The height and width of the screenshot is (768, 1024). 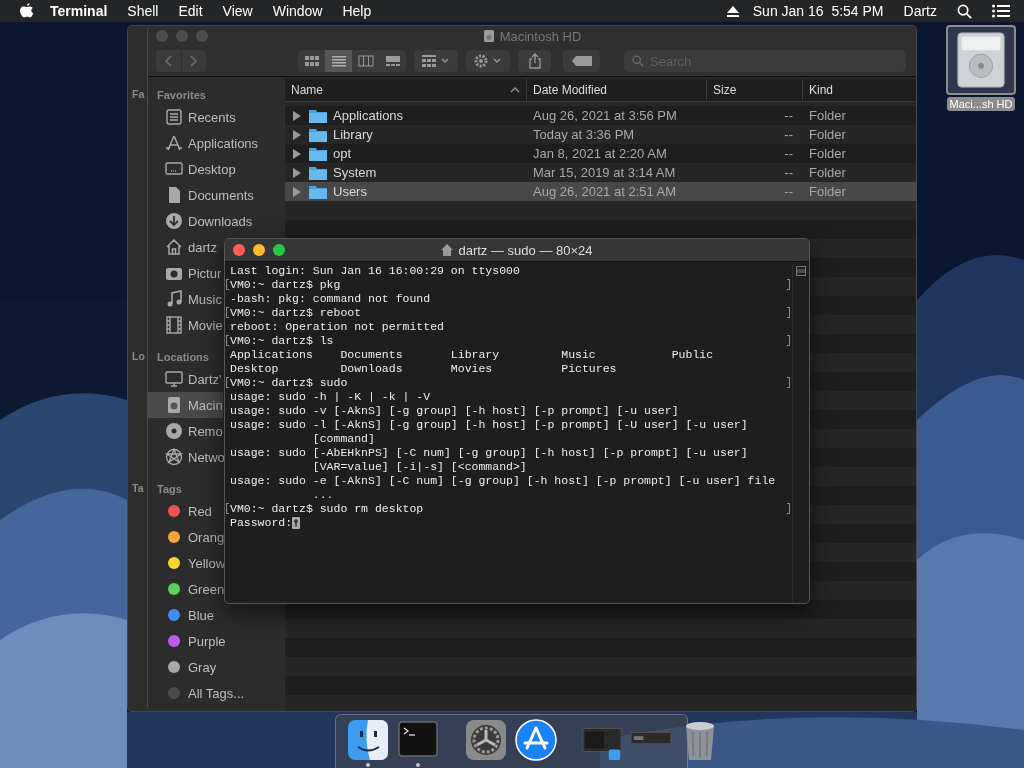 What do you see at coordinates (180, 511) in the screenshot?
I see `tag-item: Red` at bounding box center [180, 511].